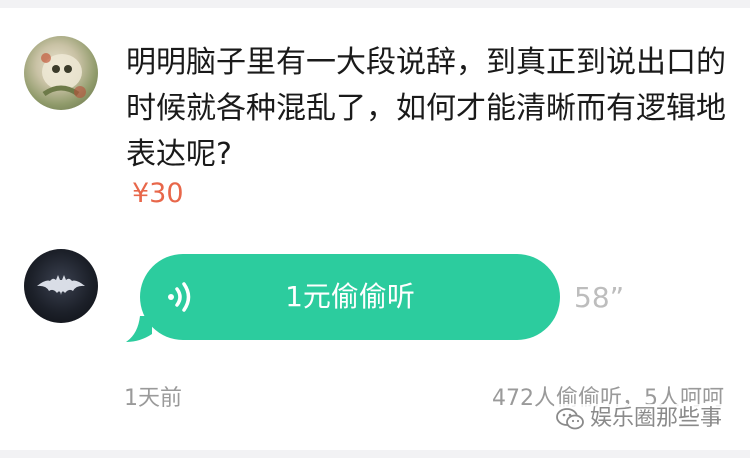 The image size is (750, 458). I want to click on watermark: 娱乐圈那些事, so click(638, 419).